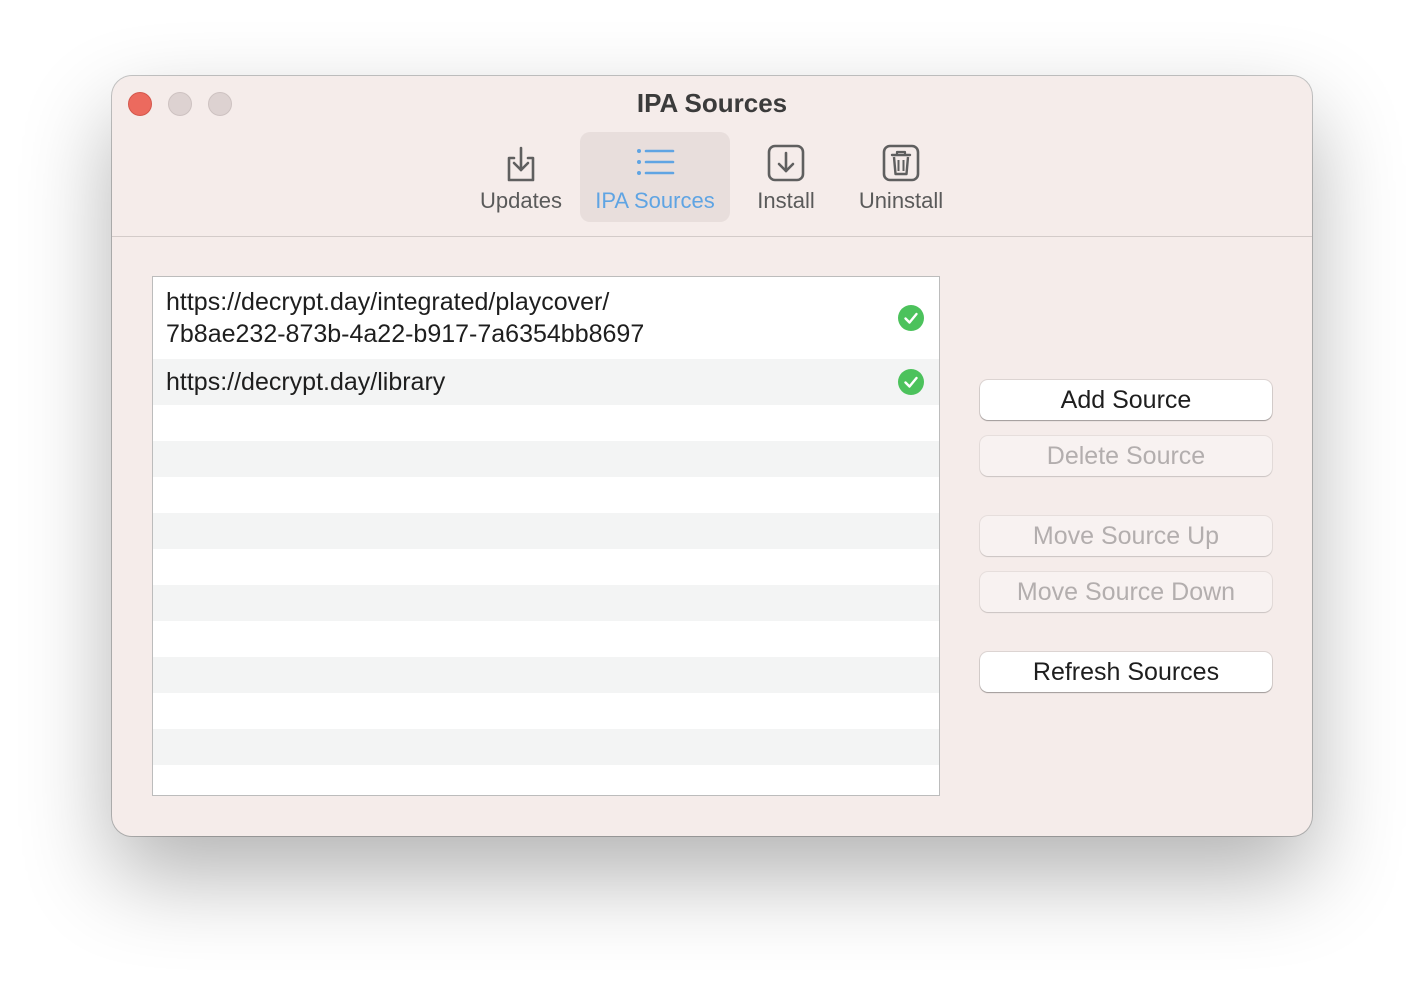  I want to click on move-source-up-button: Move Source Up, so click(1126, 536).